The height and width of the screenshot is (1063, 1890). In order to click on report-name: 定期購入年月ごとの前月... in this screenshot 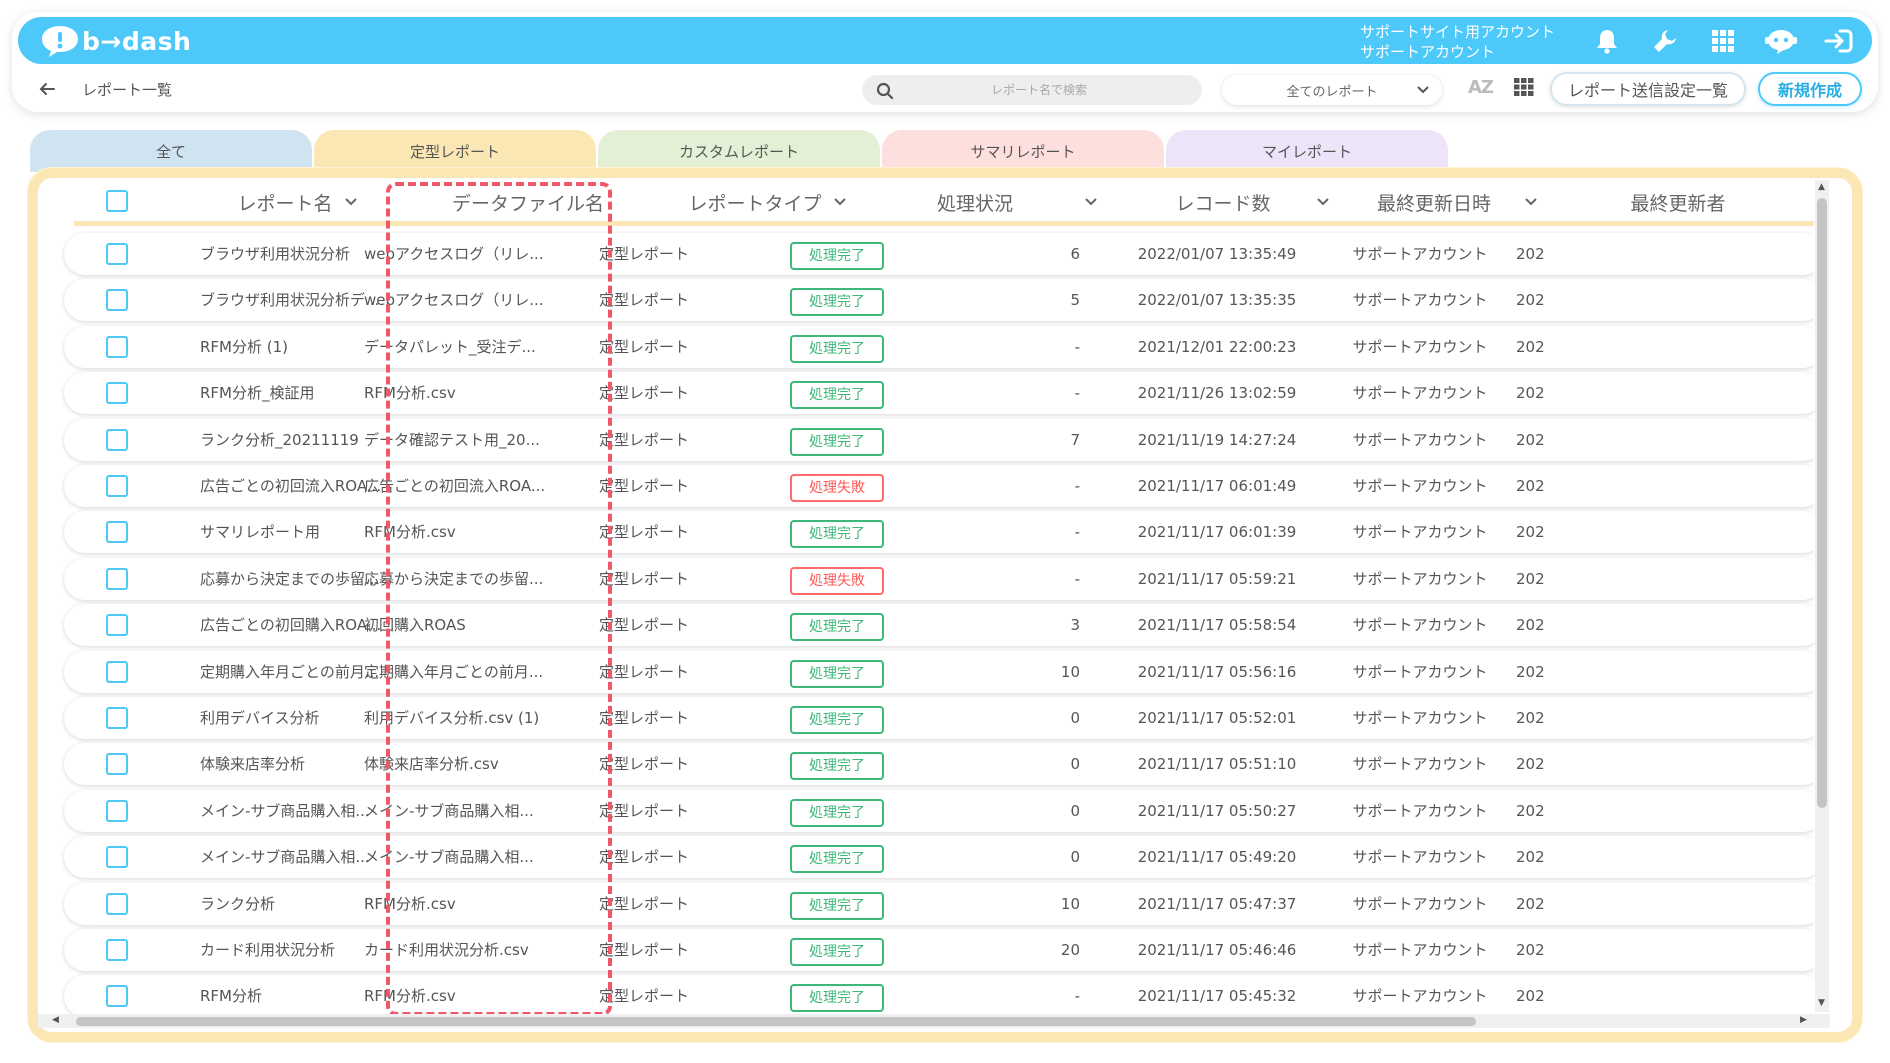, I will do `click(291, 672)`.